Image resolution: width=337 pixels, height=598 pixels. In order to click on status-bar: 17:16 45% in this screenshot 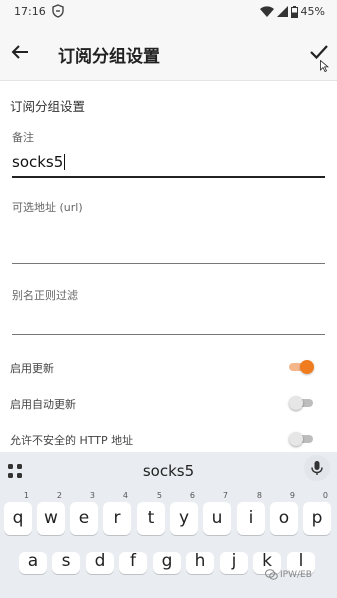, I will do `click(168, 12)`.